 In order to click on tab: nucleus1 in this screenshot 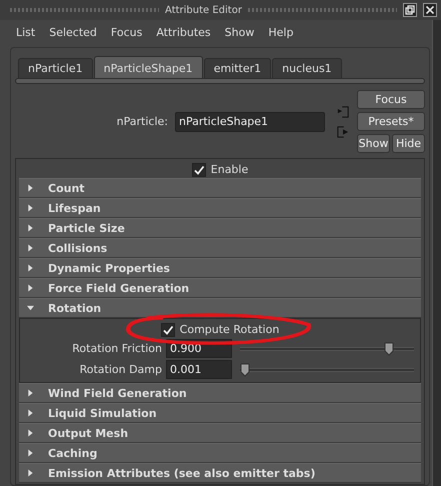, I will do `click(307, 68)`.